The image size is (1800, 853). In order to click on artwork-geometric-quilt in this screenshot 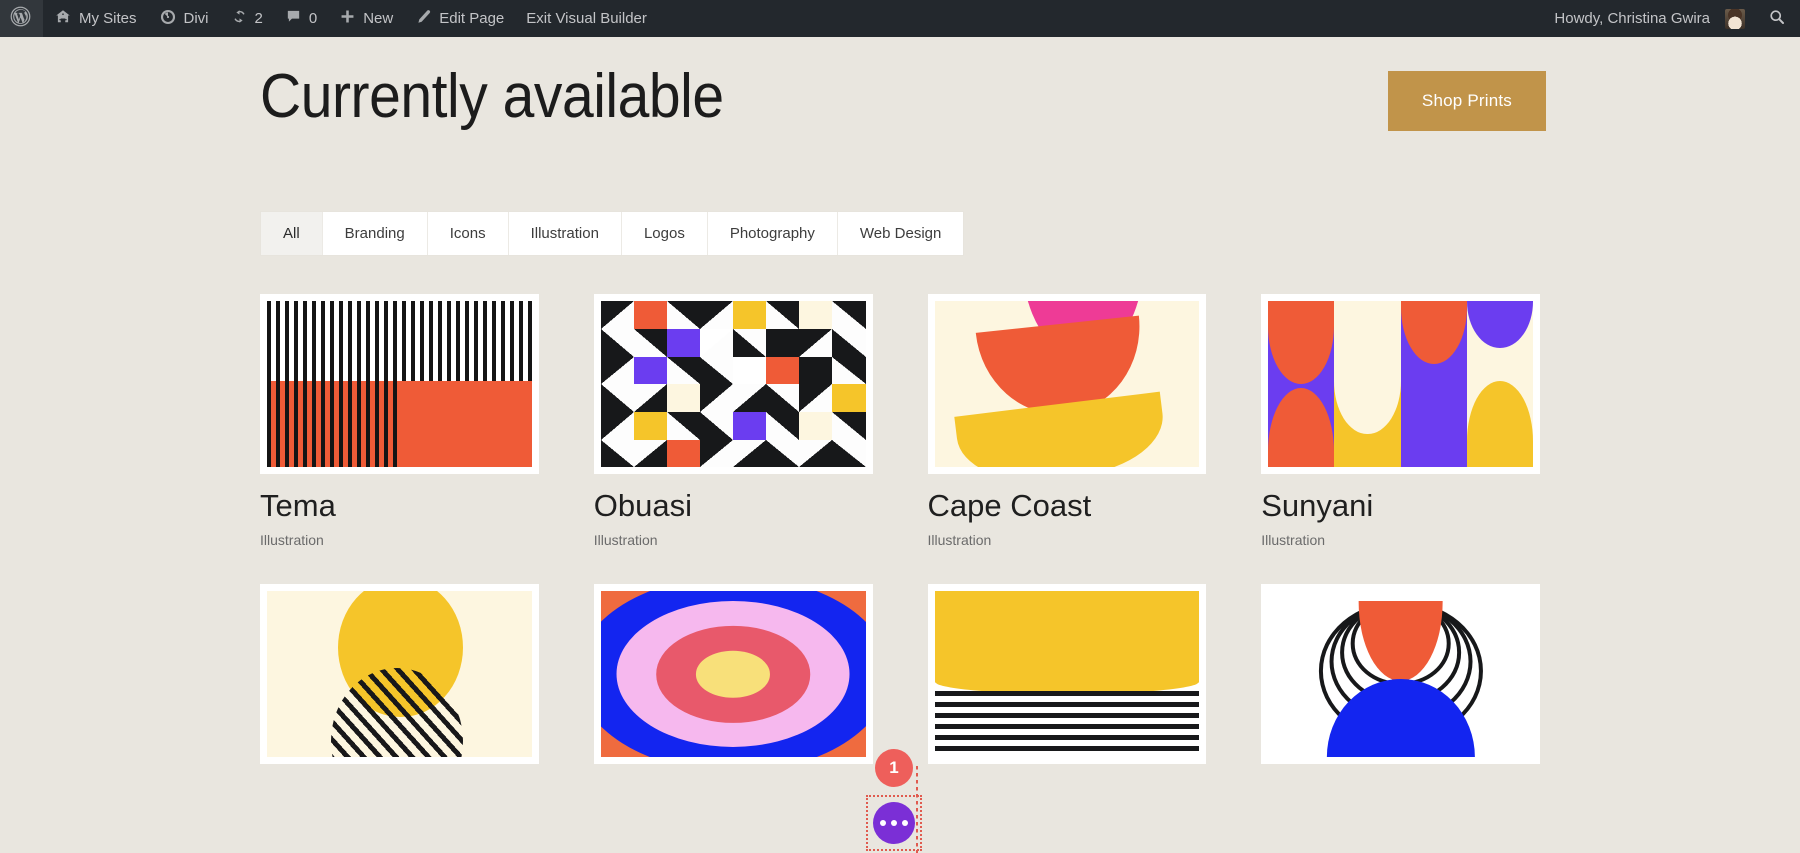, I will do `click(733, 384)`.